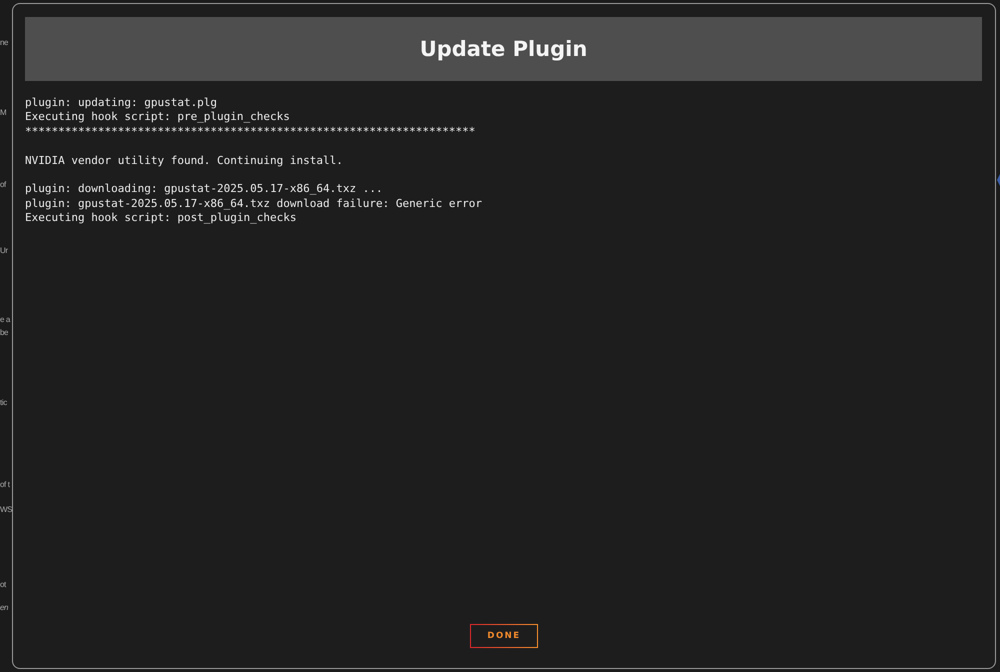 The image size is (1000, 672). What do you see at coordinates (4, 607) in the screenshot?
I see `background-text: en` at bounding box center [4, 607].